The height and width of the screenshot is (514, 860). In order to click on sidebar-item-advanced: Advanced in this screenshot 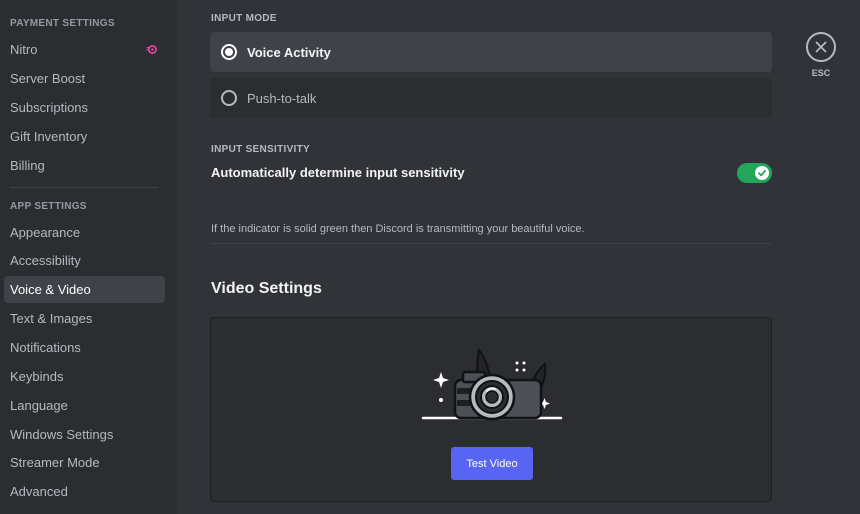, I will do `click(84, 491)`.